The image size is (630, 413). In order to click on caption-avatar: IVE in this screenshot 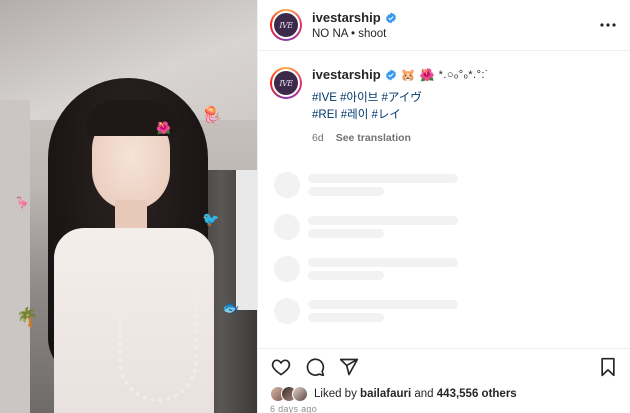, I will do `click(286, 83)`.